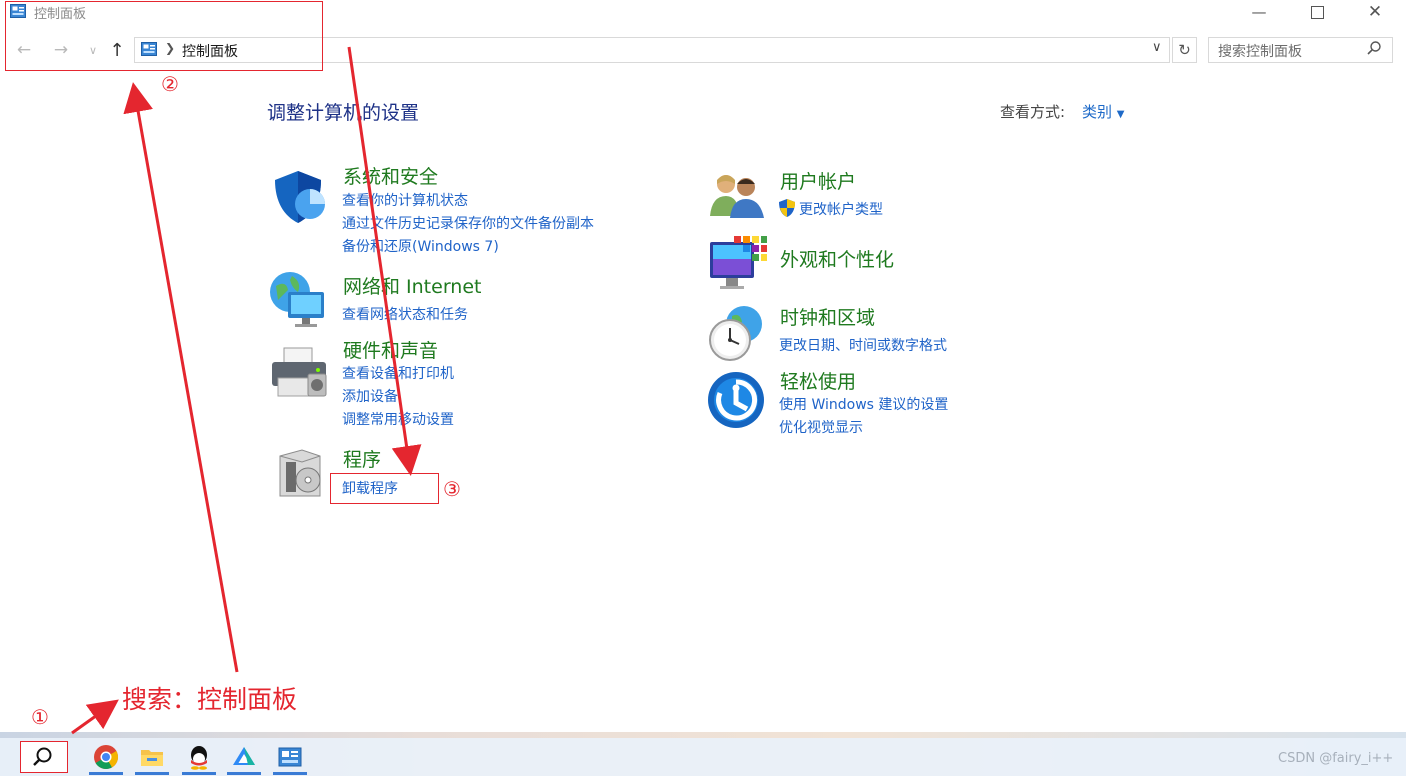  I want to click on arrow-to-uninstall, so click(384, 261).